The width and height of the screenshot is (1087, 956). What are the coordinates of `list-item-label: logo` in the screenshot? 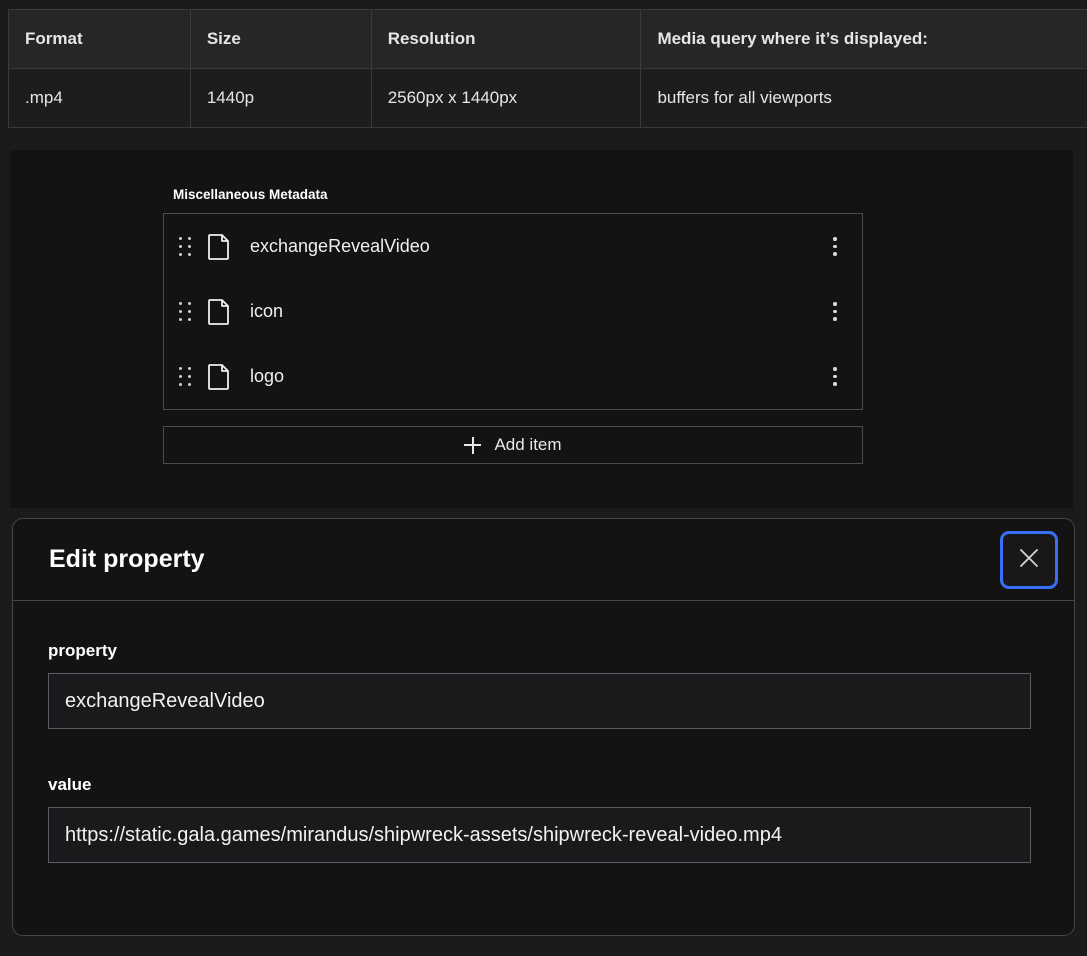 It's located at (267, 376).